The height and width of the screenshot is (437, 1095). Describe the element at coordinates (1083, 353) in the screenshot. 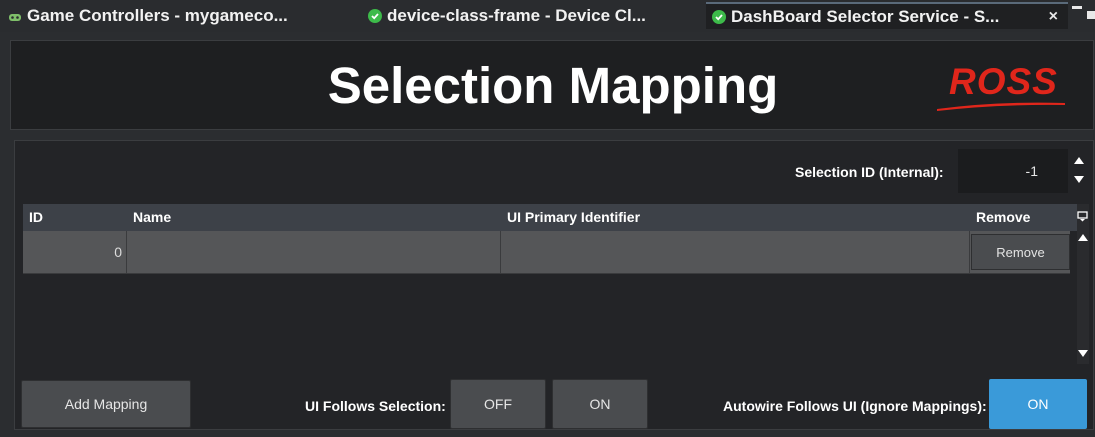

I see `scroll-down-icon` at that location.